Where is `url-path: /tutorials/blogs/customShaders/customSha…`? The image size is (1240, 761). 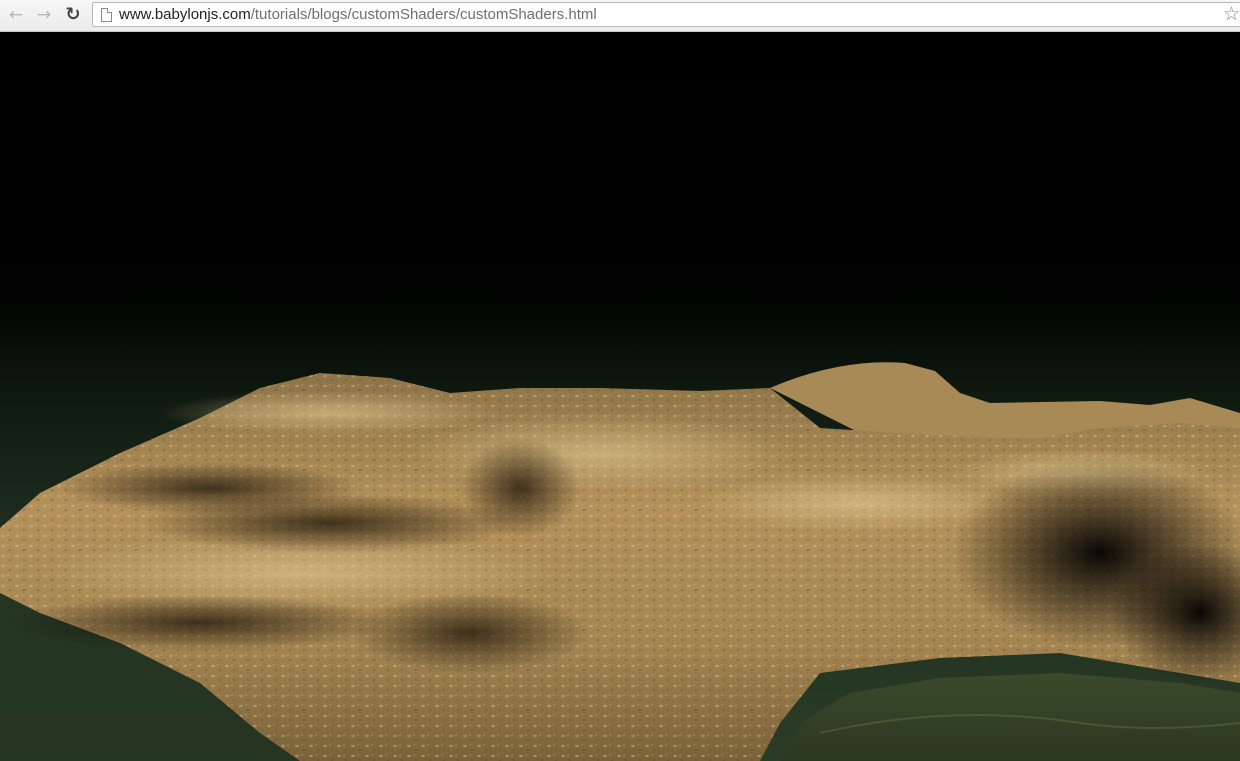
url-path: /tutorials/blogs/customShaders/customSha… is located at coordinates (423, 14).